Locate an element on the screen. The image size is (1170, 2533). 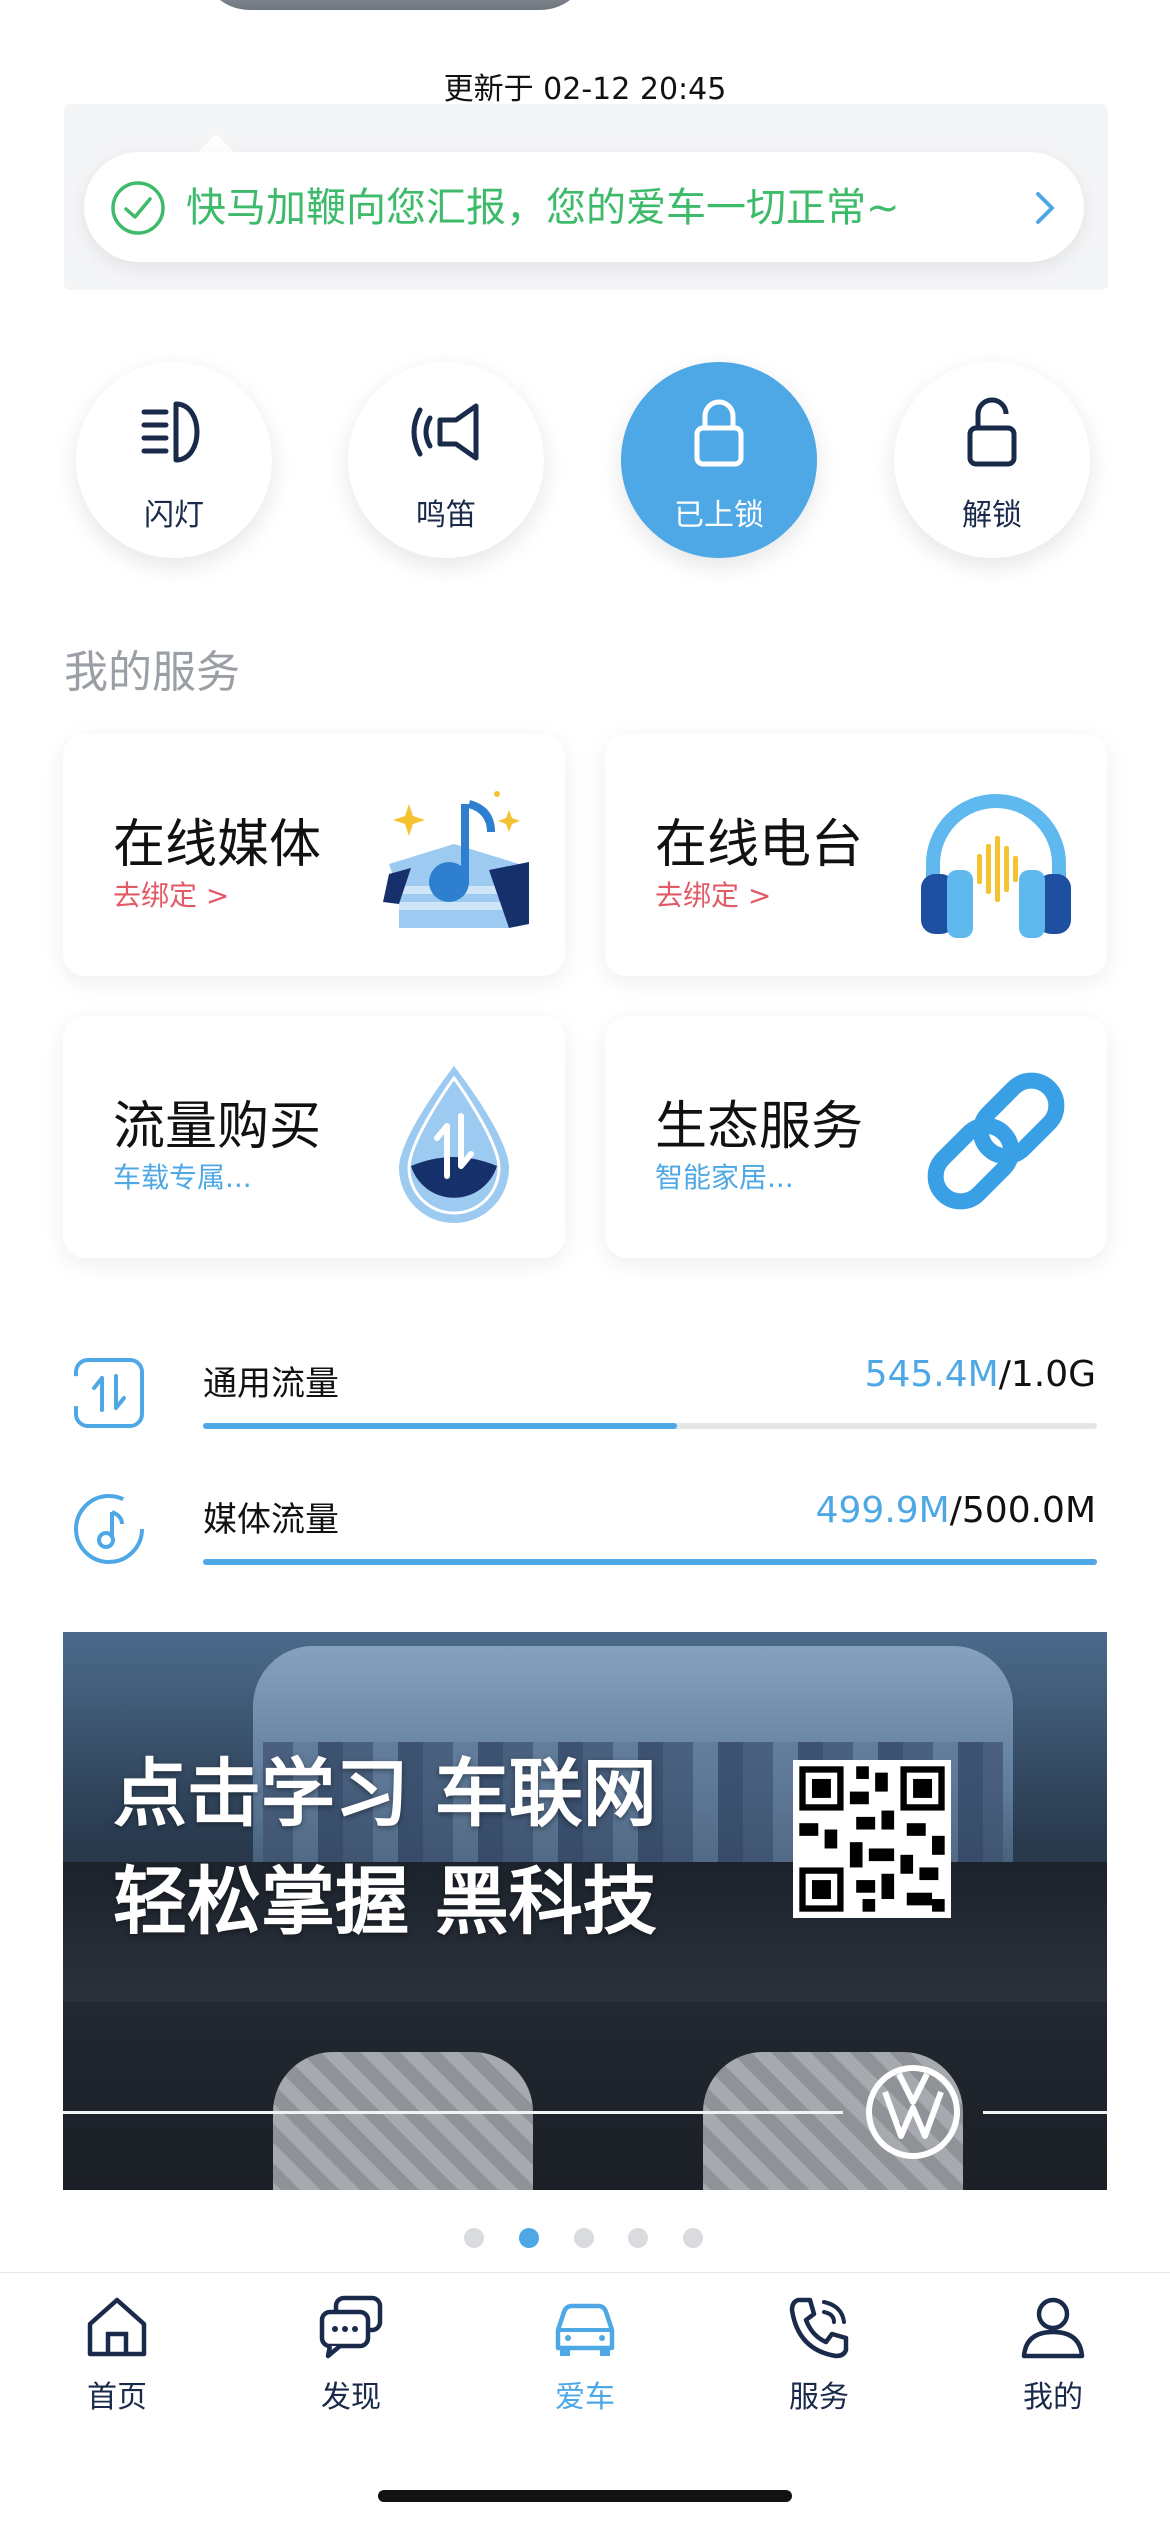
chevron-right-icon is located at coordinates (1045, 208).